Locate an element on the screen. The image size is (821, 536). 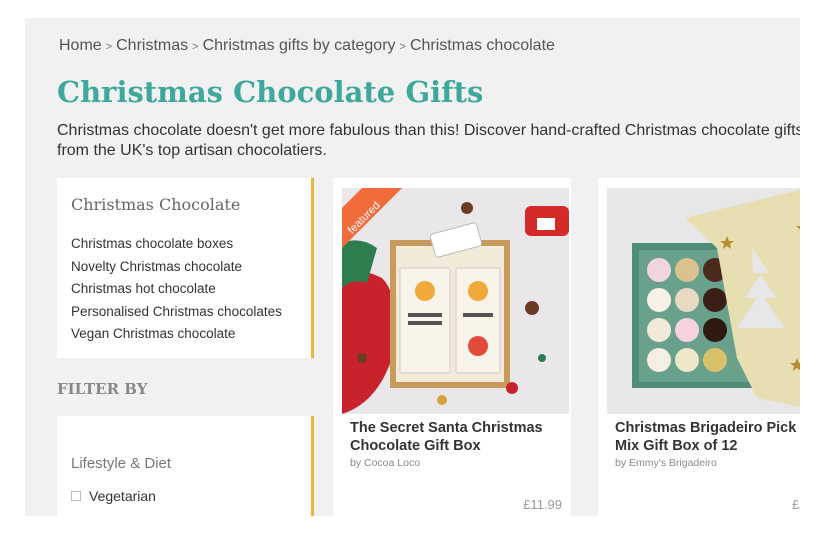
filter-group-title: Lifestyle & Diet is located at coordinates (121, 463).